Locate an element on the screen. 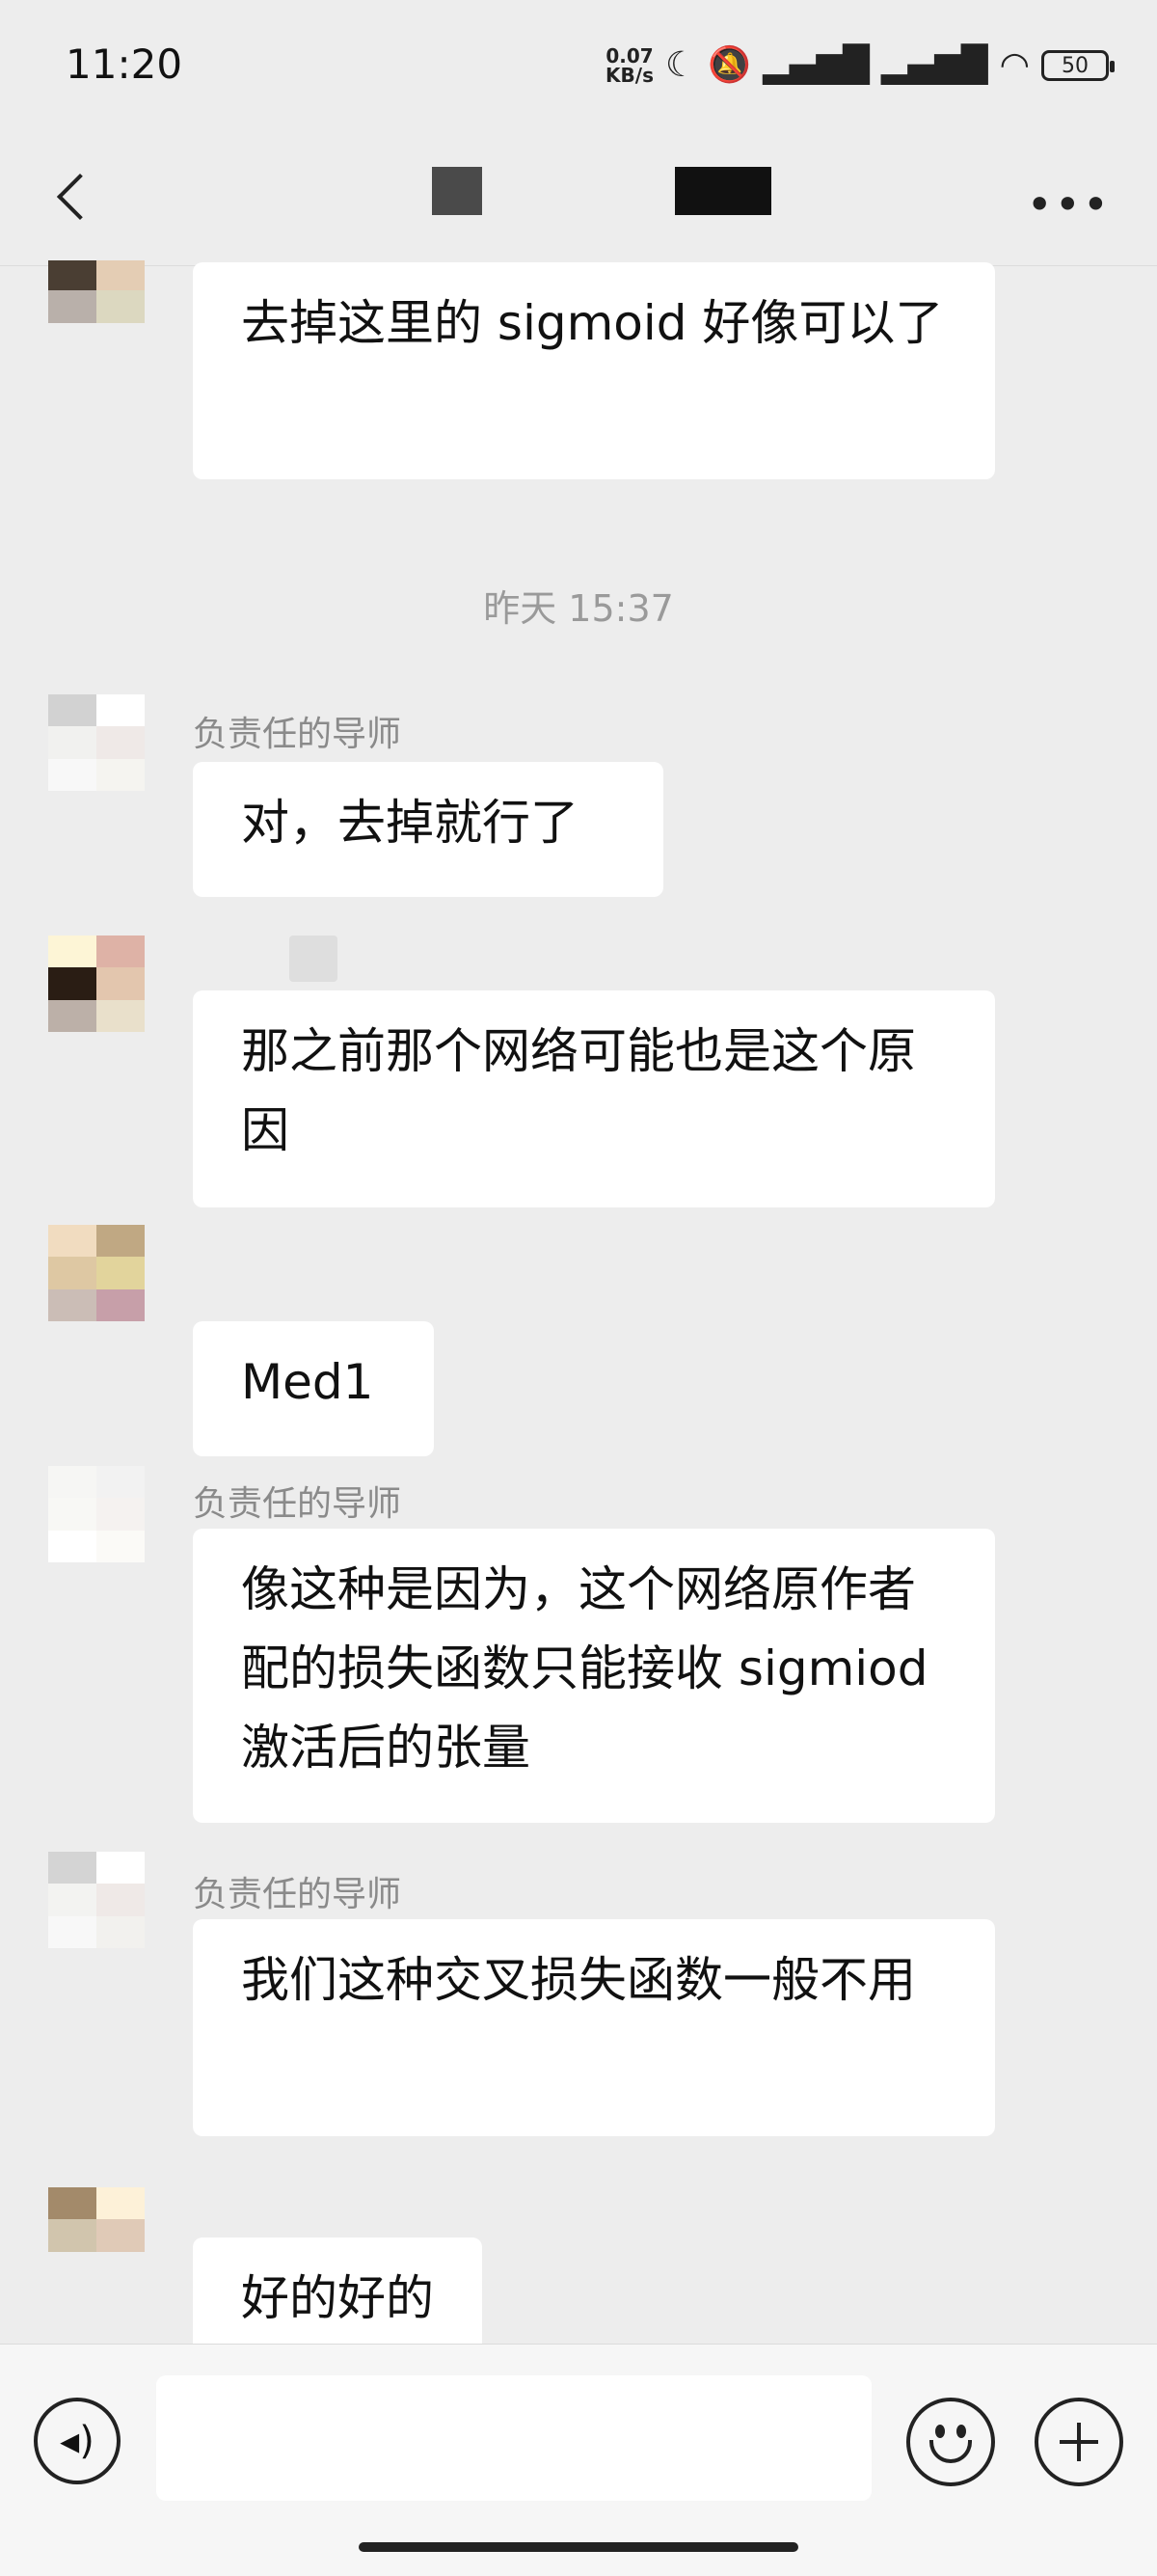  voice-icon: ◂) is located at coordinates (77, 2441).